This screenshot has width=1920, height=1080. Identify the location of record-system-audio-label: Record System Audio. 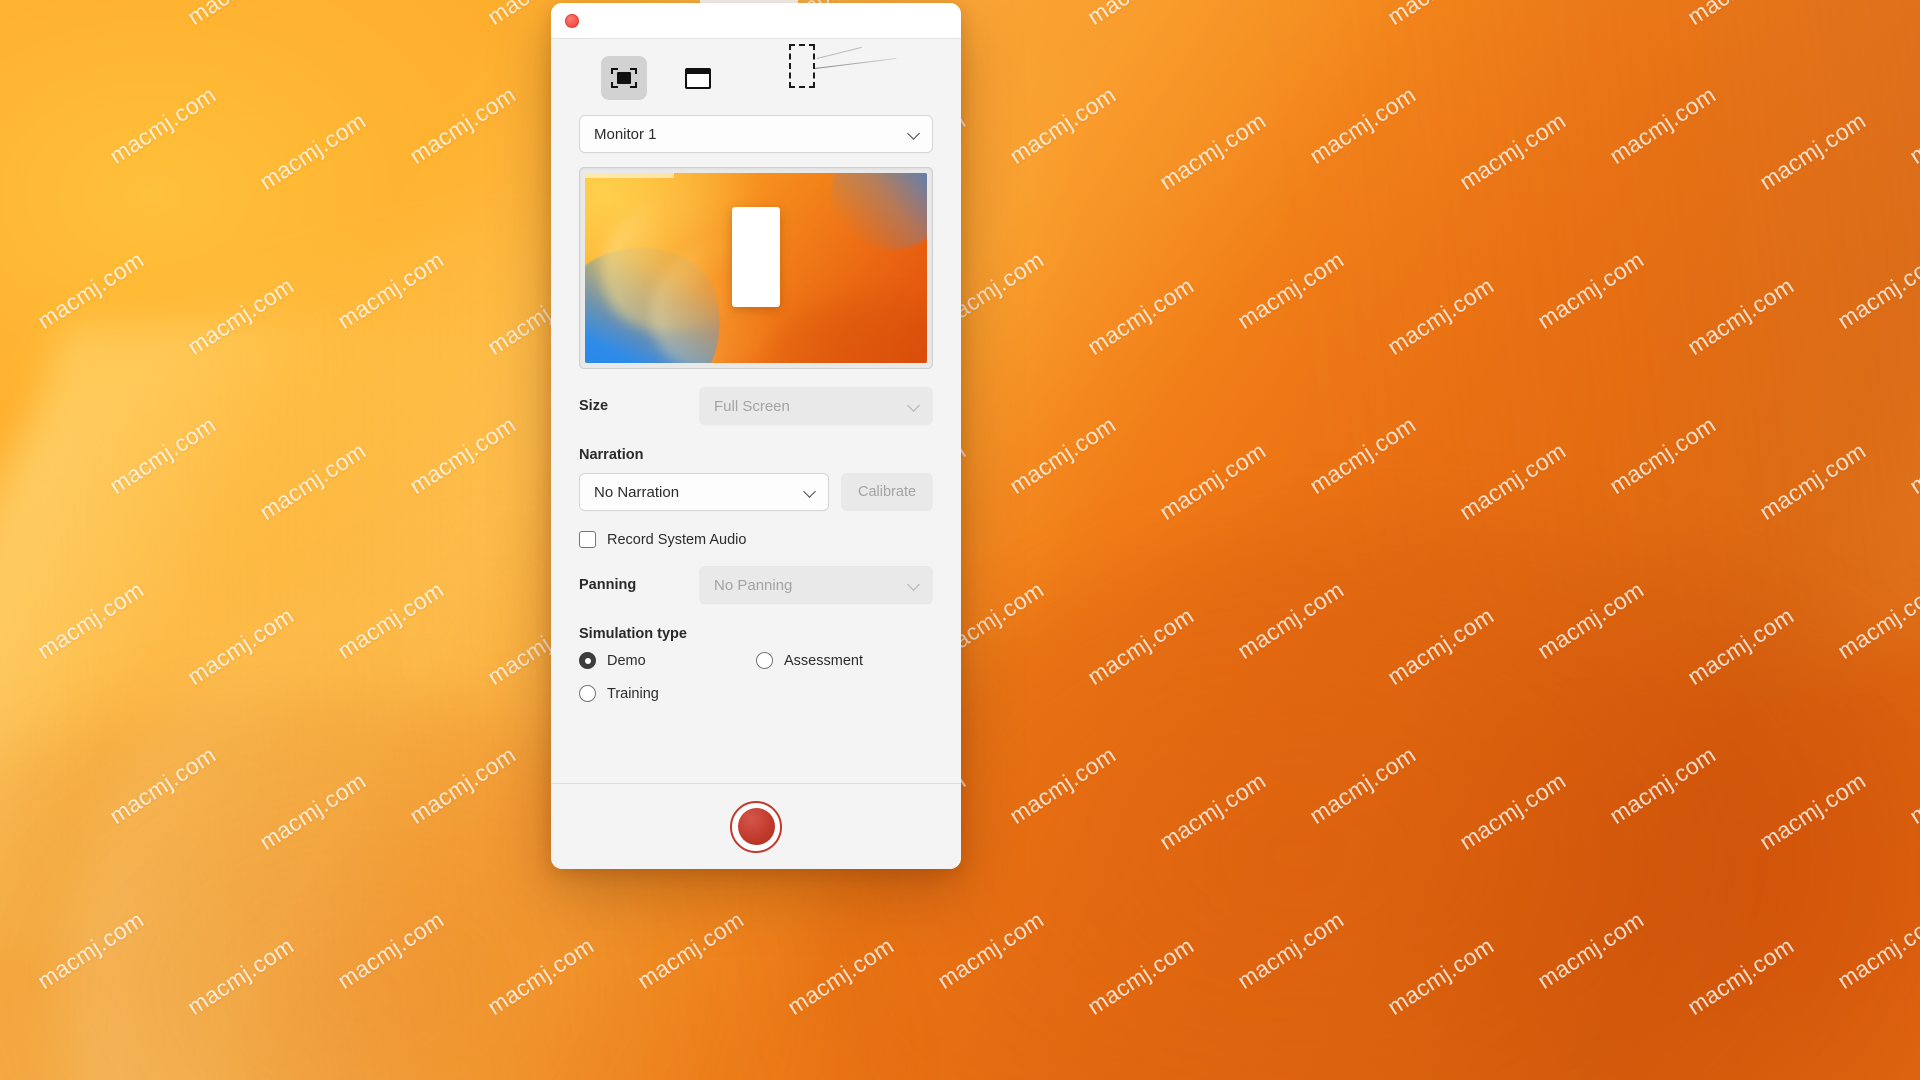
(677, 539).